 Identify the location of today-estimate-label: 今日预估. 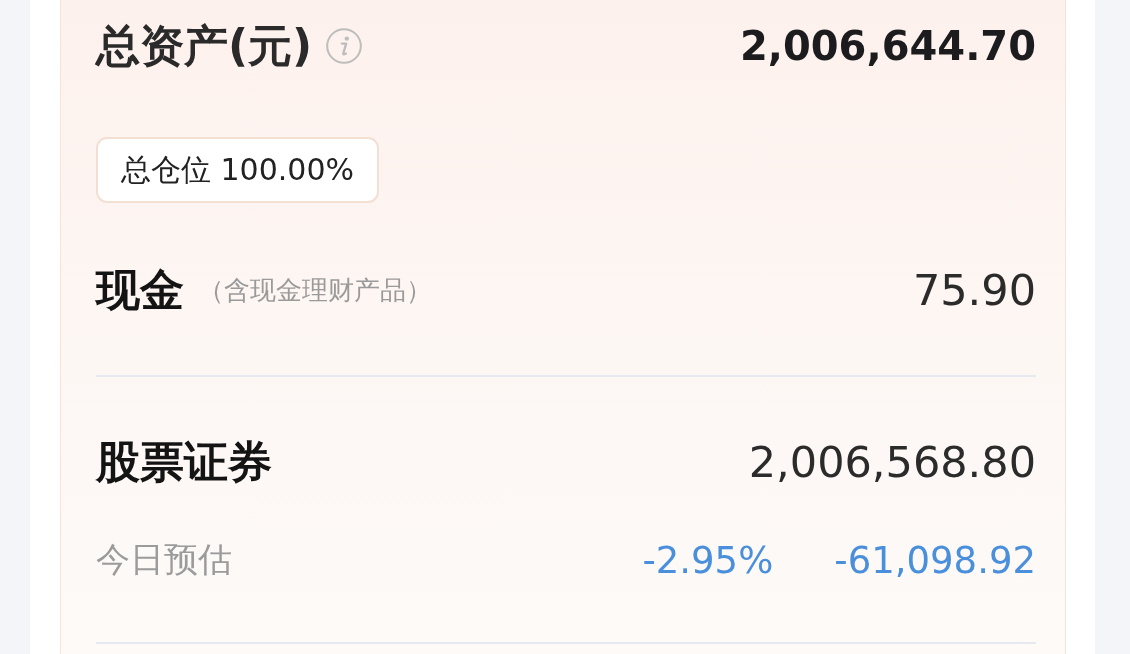
(164, 559).